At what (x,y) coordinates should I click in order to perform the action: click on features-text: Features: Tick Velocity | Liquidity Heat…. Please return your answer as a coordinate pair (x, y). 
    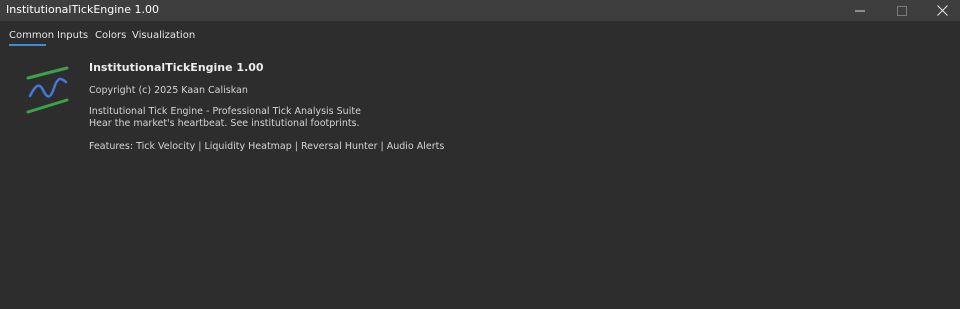
    Looking at the image, I should click on (267, 146).